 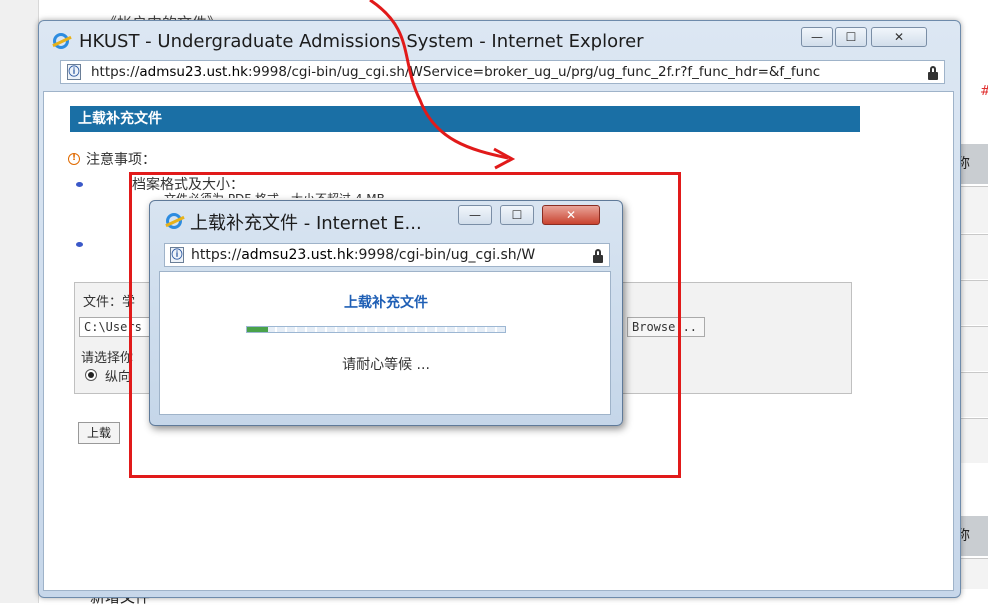 I want to click on annotation-arrow, so click(x=442, y=85).